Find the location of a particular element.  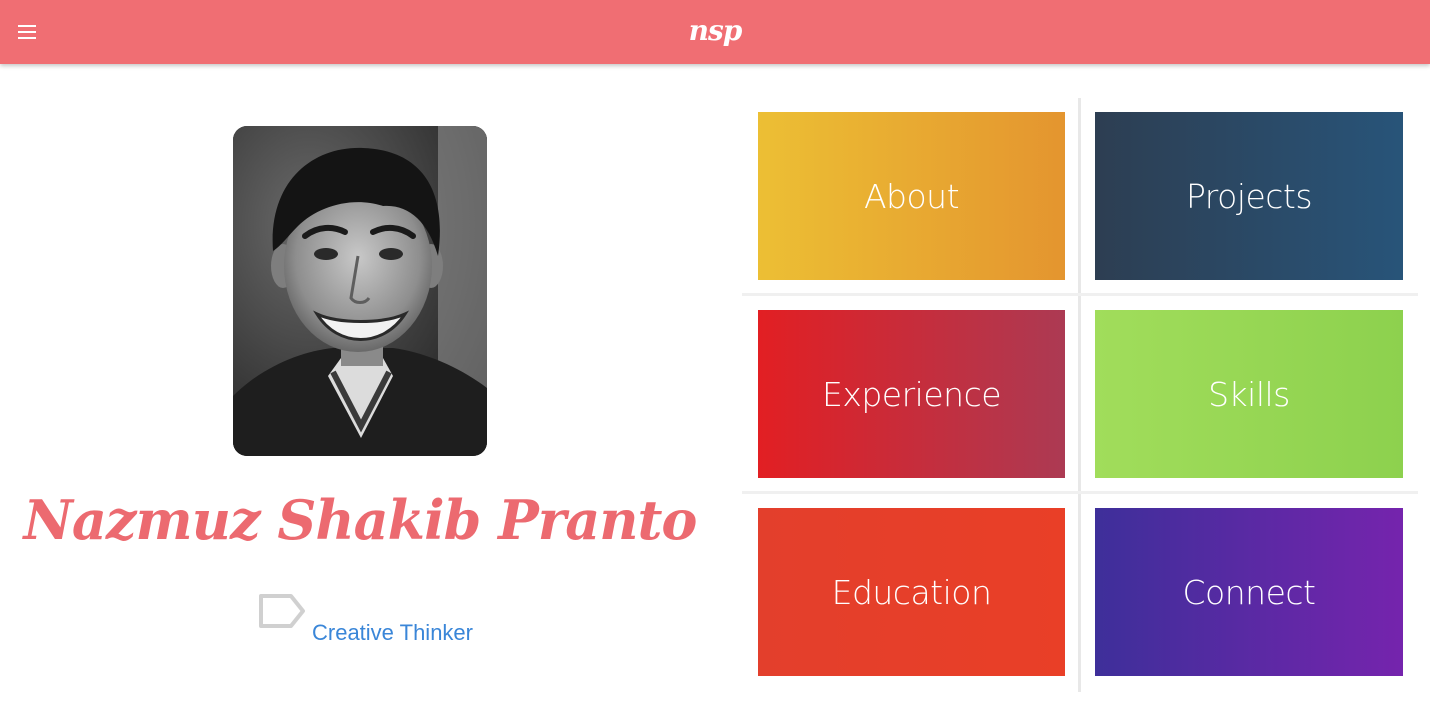

brand-logo-container: nsp is located at coordinates (715, 31).